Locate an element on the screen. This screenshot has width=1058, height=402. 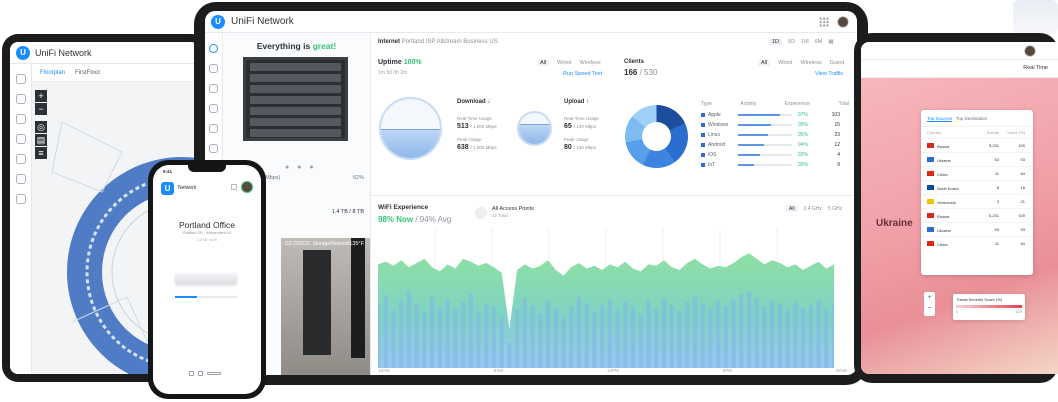
client-type-row: Android 94% 12 is located at coordinates (775, 145).